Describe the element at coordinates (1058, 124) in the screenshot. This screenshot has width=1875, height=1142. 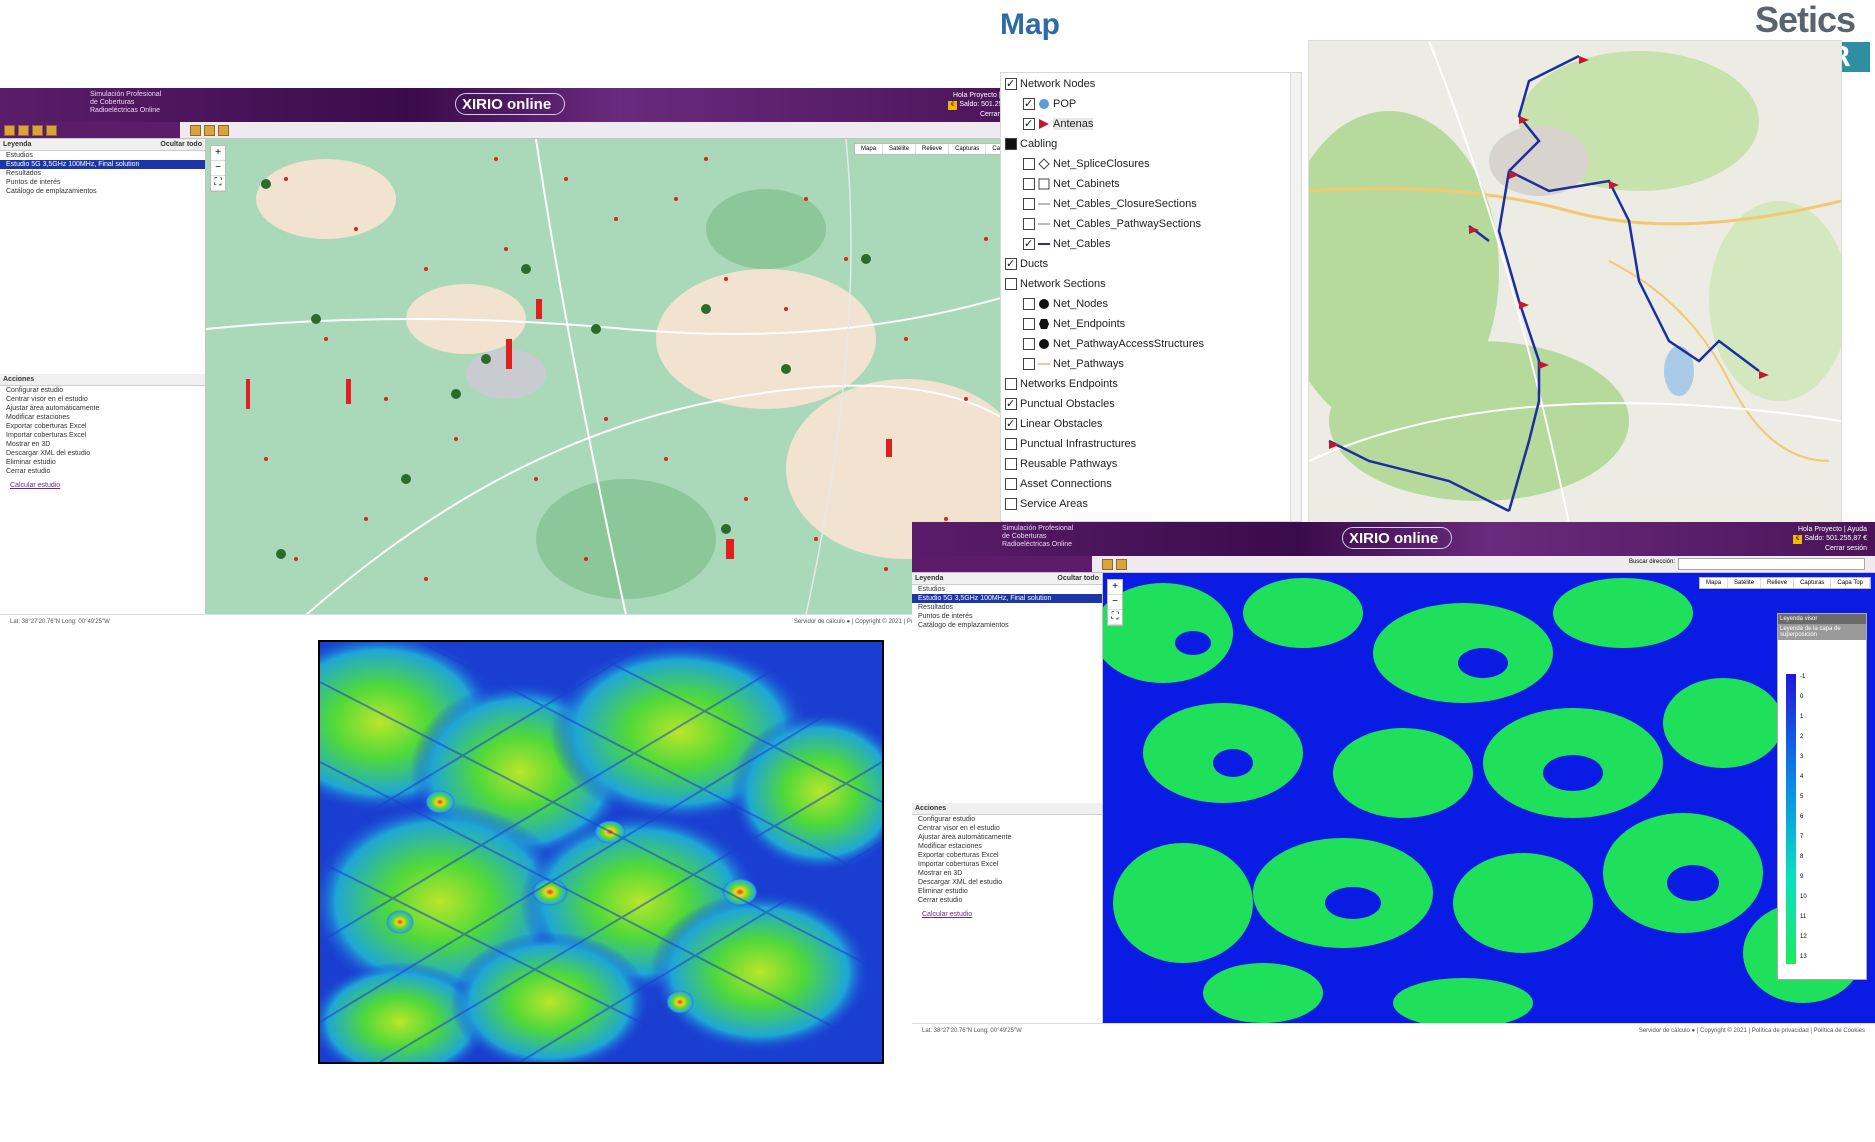
I see `layer-item: Antenas` at that location.